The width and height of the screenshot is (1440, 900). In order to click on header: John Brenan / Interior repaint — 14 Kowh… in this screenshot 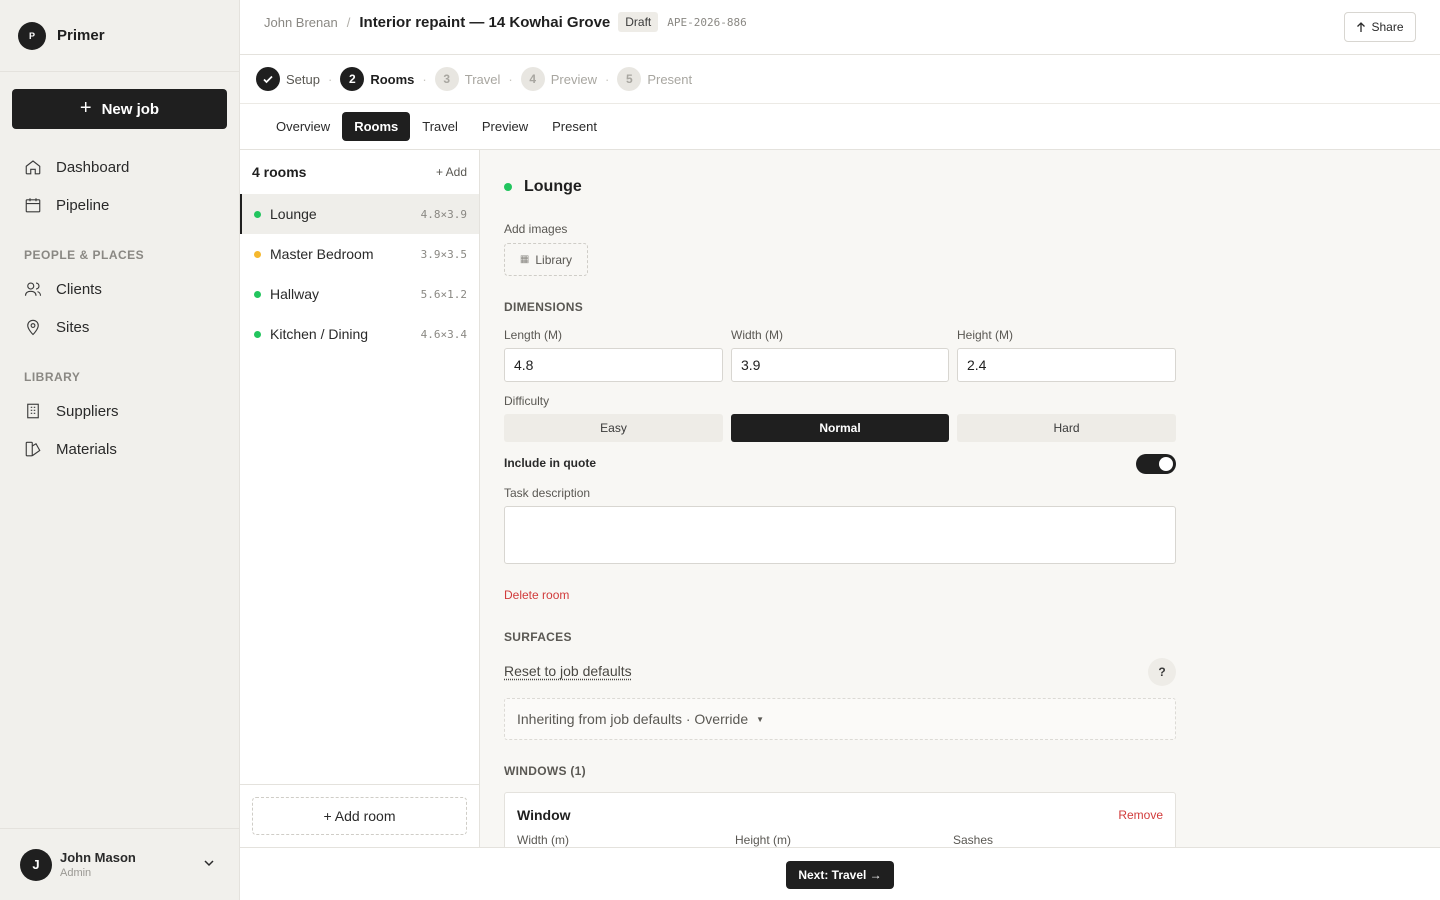, I will do `click(840, 27)`.